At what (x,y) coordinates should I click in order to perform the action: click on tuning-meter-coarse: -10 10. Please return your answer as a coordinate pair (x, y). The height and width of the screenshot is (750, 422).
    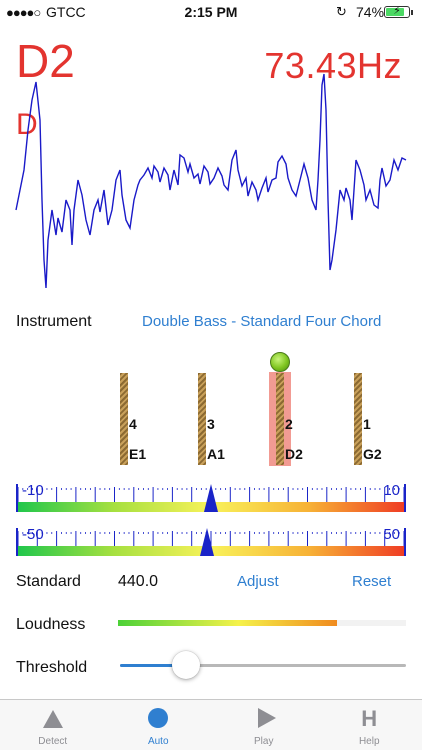
    Looking at the image, I should click on (211, 497).